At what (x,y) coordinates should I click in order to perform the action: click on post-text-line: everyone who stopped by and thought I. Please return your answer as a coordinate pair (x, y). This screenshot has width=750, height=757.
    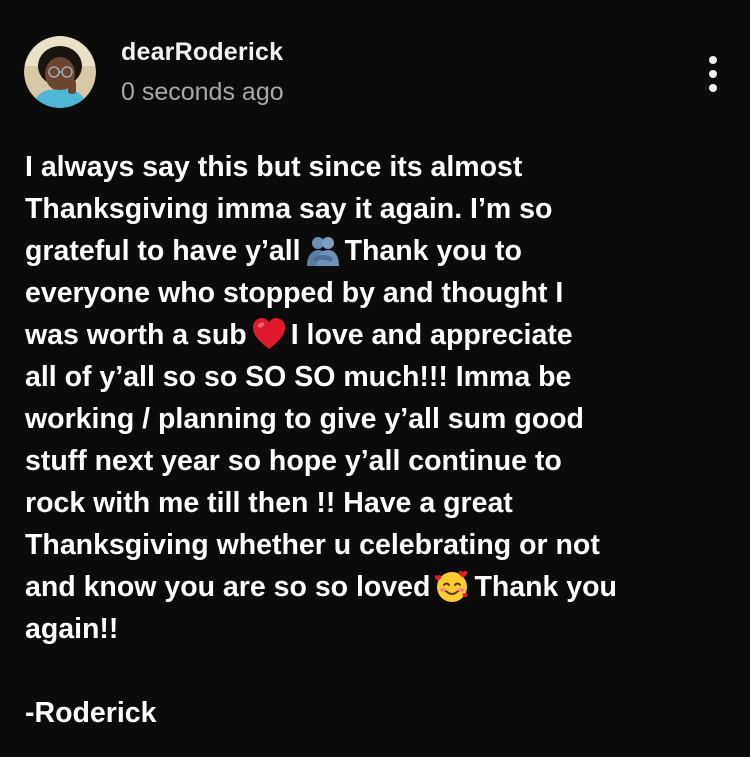
    Looking at the image, I should click on (375, 293).